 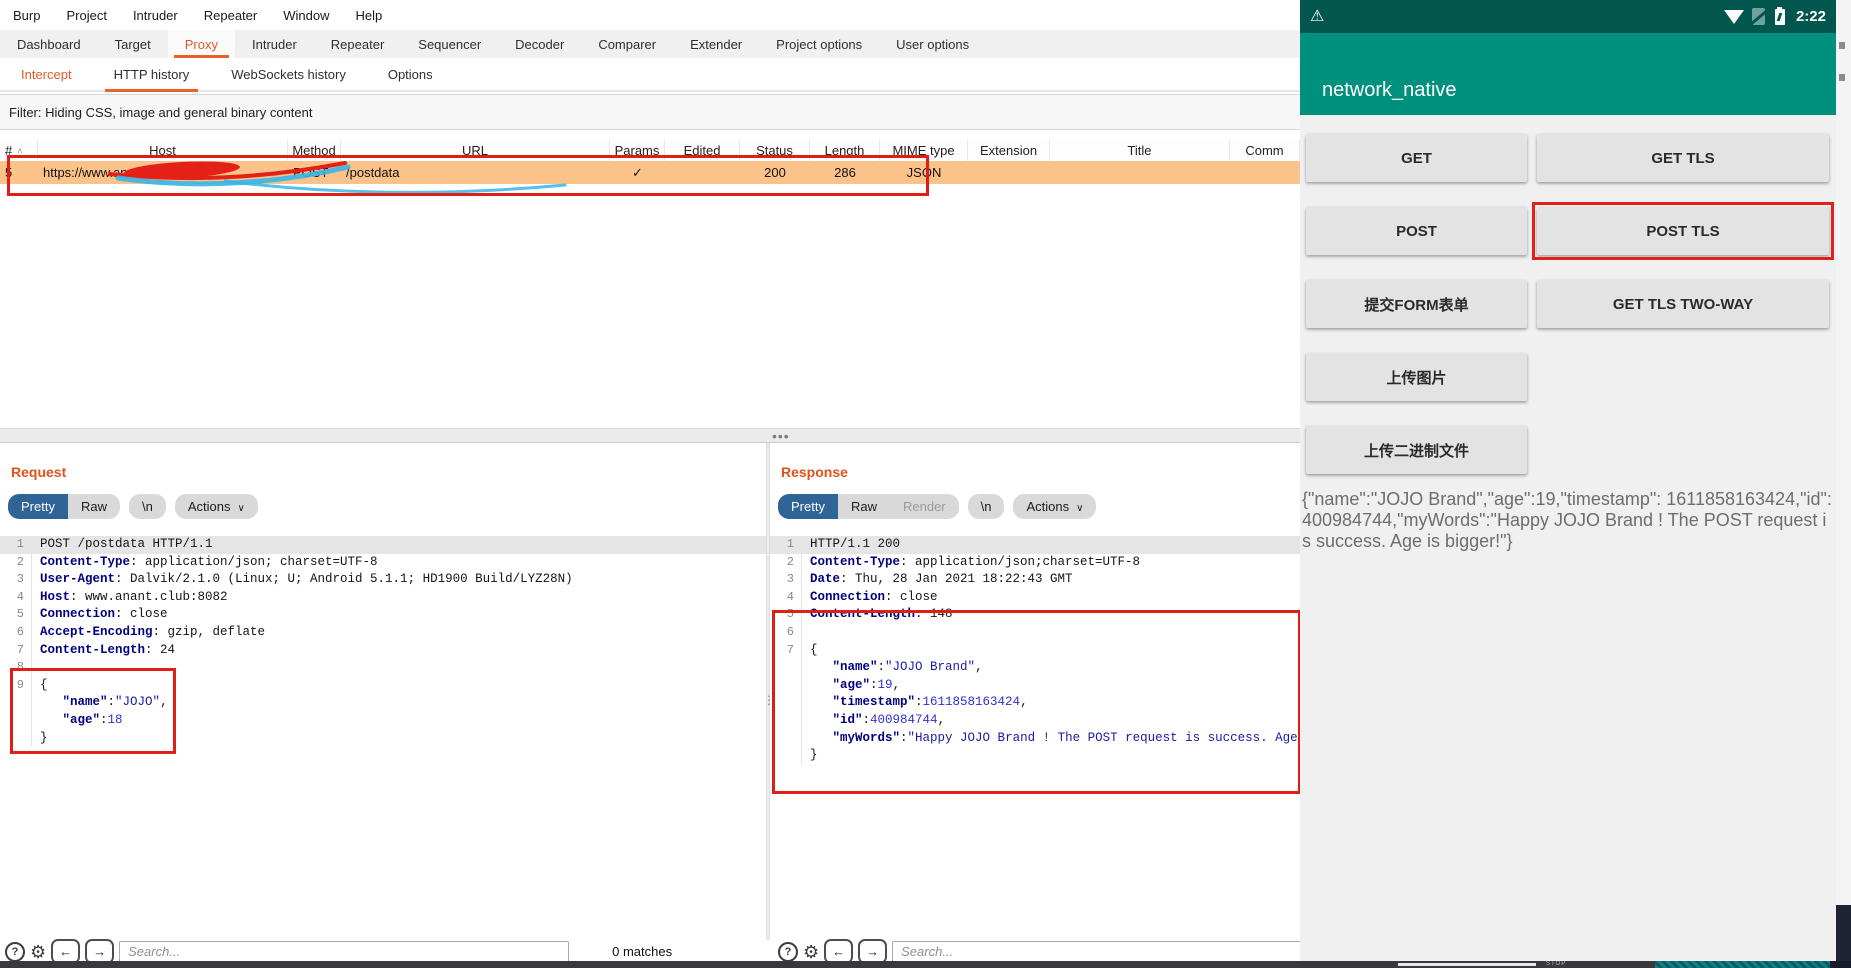 I want to click on clipped-dark-block, so click(x=1843, y=936).